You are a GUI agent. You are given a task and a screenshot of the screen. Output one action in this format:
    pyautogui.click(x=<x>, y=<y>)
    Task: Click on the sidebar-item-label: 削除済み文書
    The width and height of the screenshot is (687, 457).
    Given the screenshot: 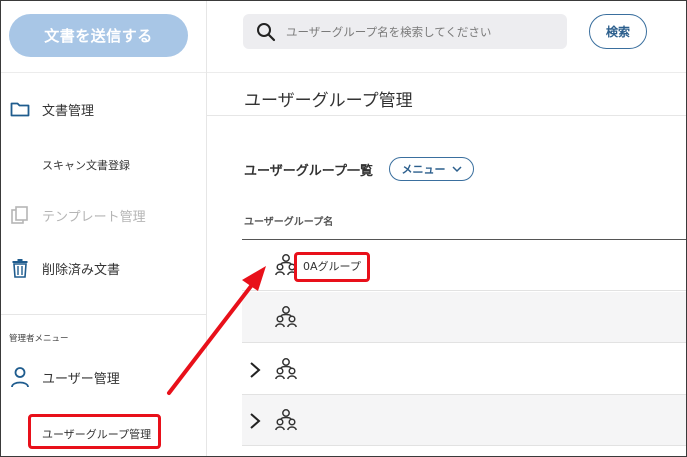 What is the action you would take?
    pyautogui.click(x=81, y=270)
    